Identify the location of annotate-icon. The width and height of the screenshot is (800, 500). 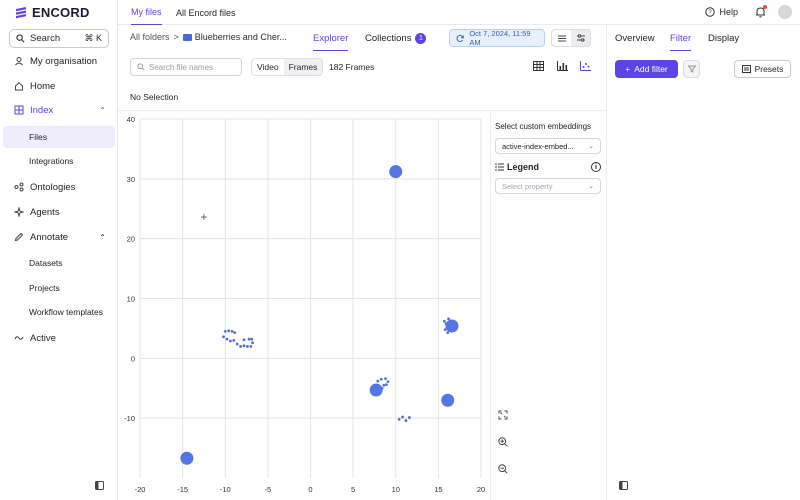
(19, 237).